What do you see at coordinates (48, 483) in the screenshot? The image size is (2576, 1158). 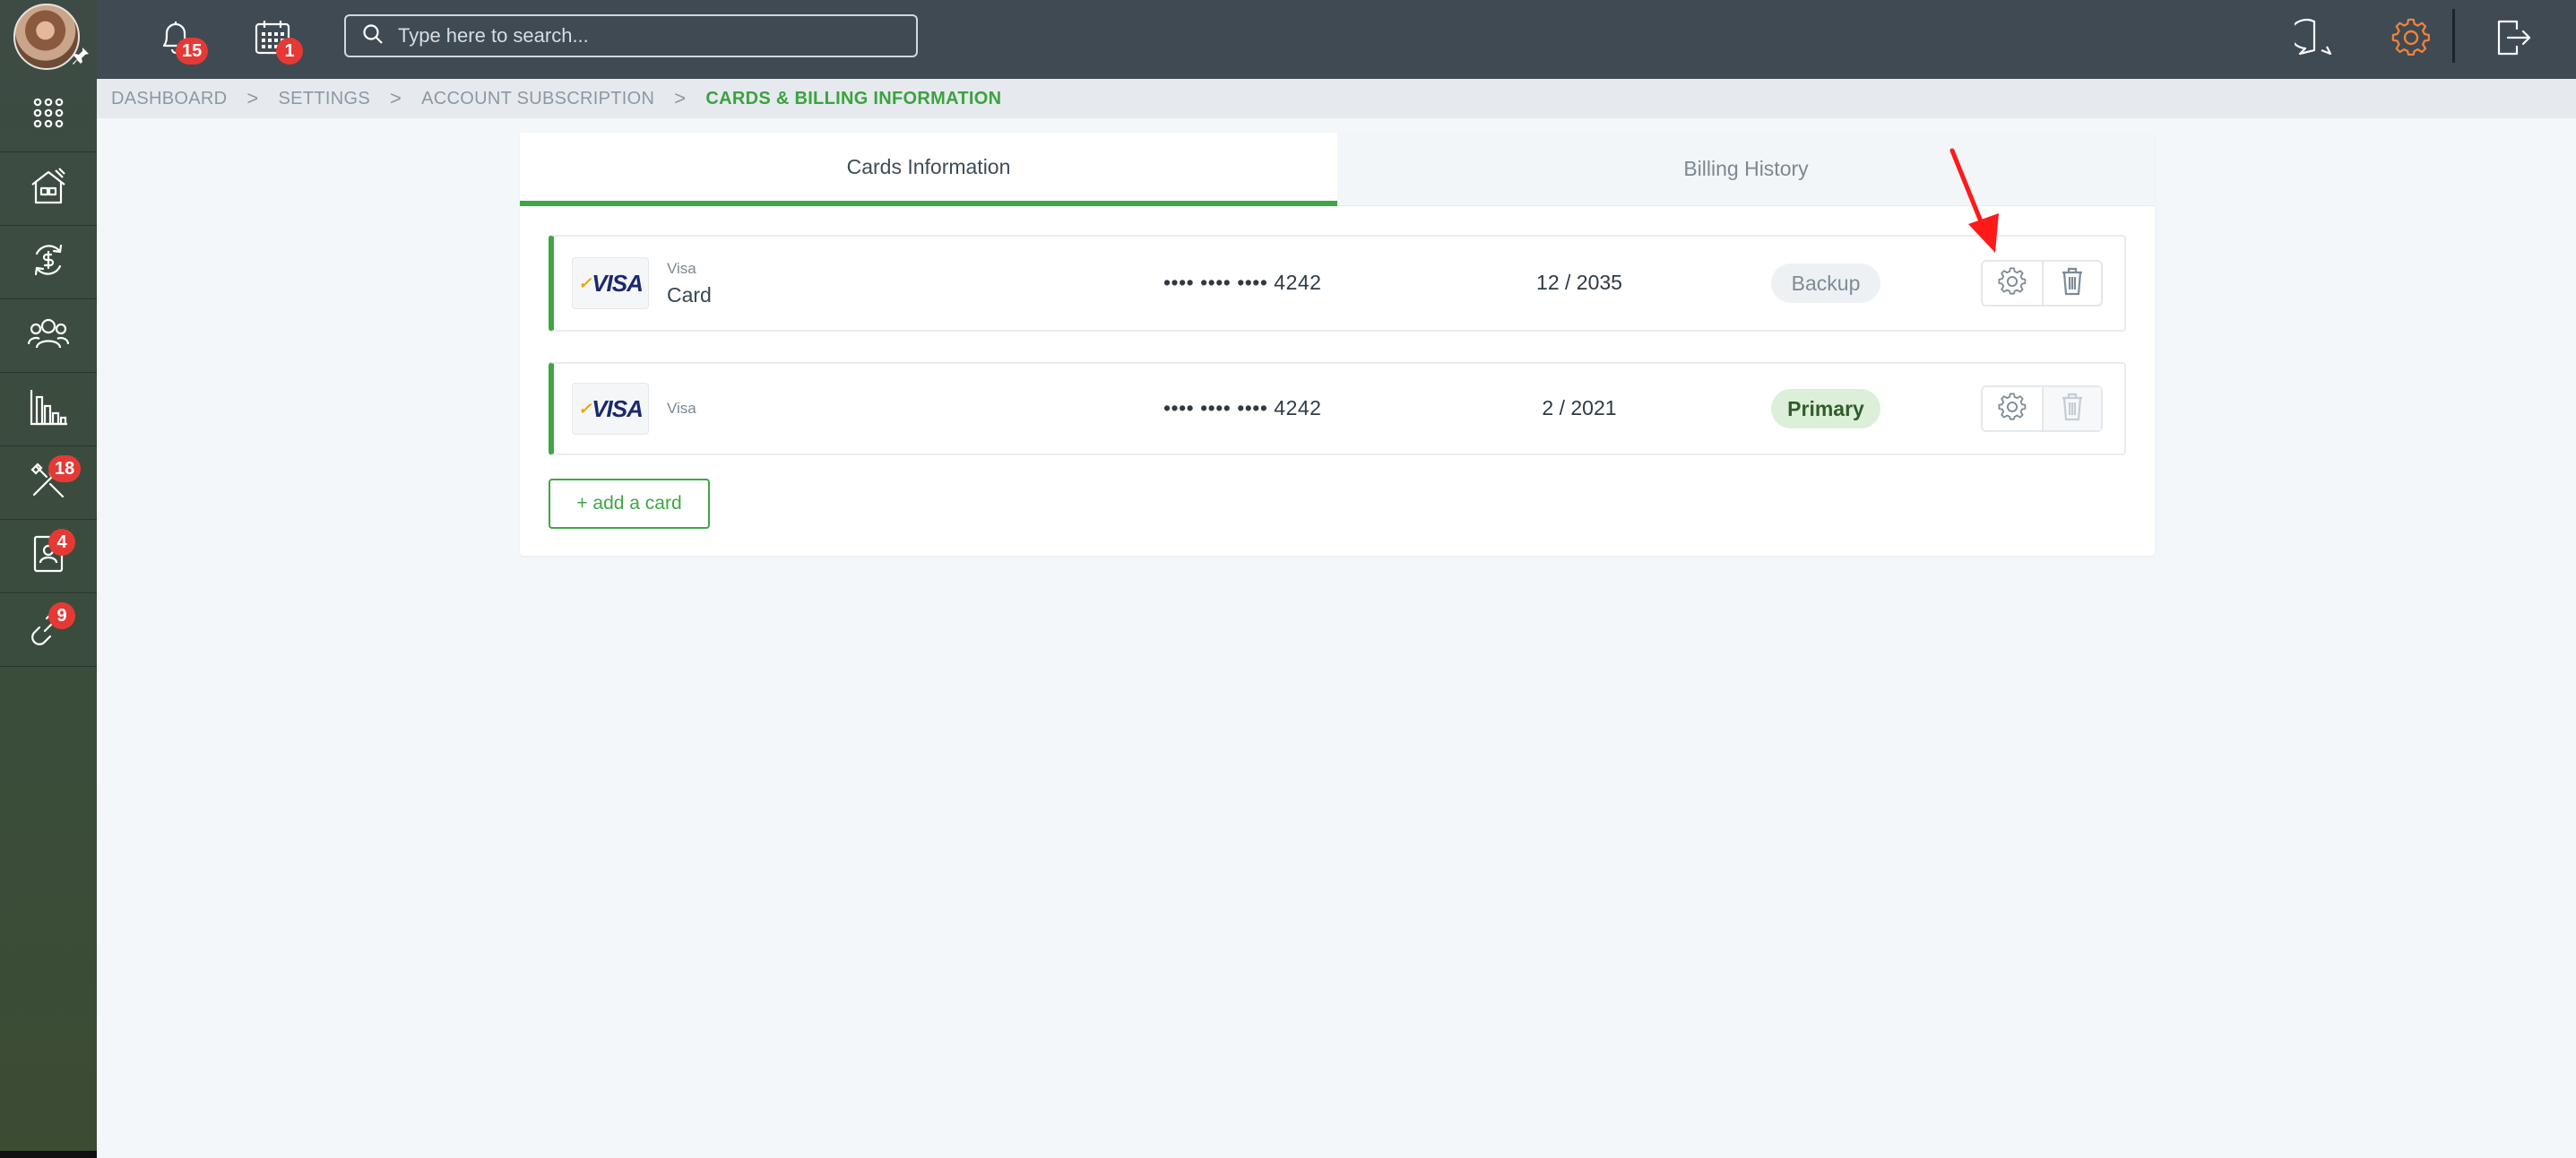 I see `sidebar-item-maintenance: 18` at bounding box center [48, 483].